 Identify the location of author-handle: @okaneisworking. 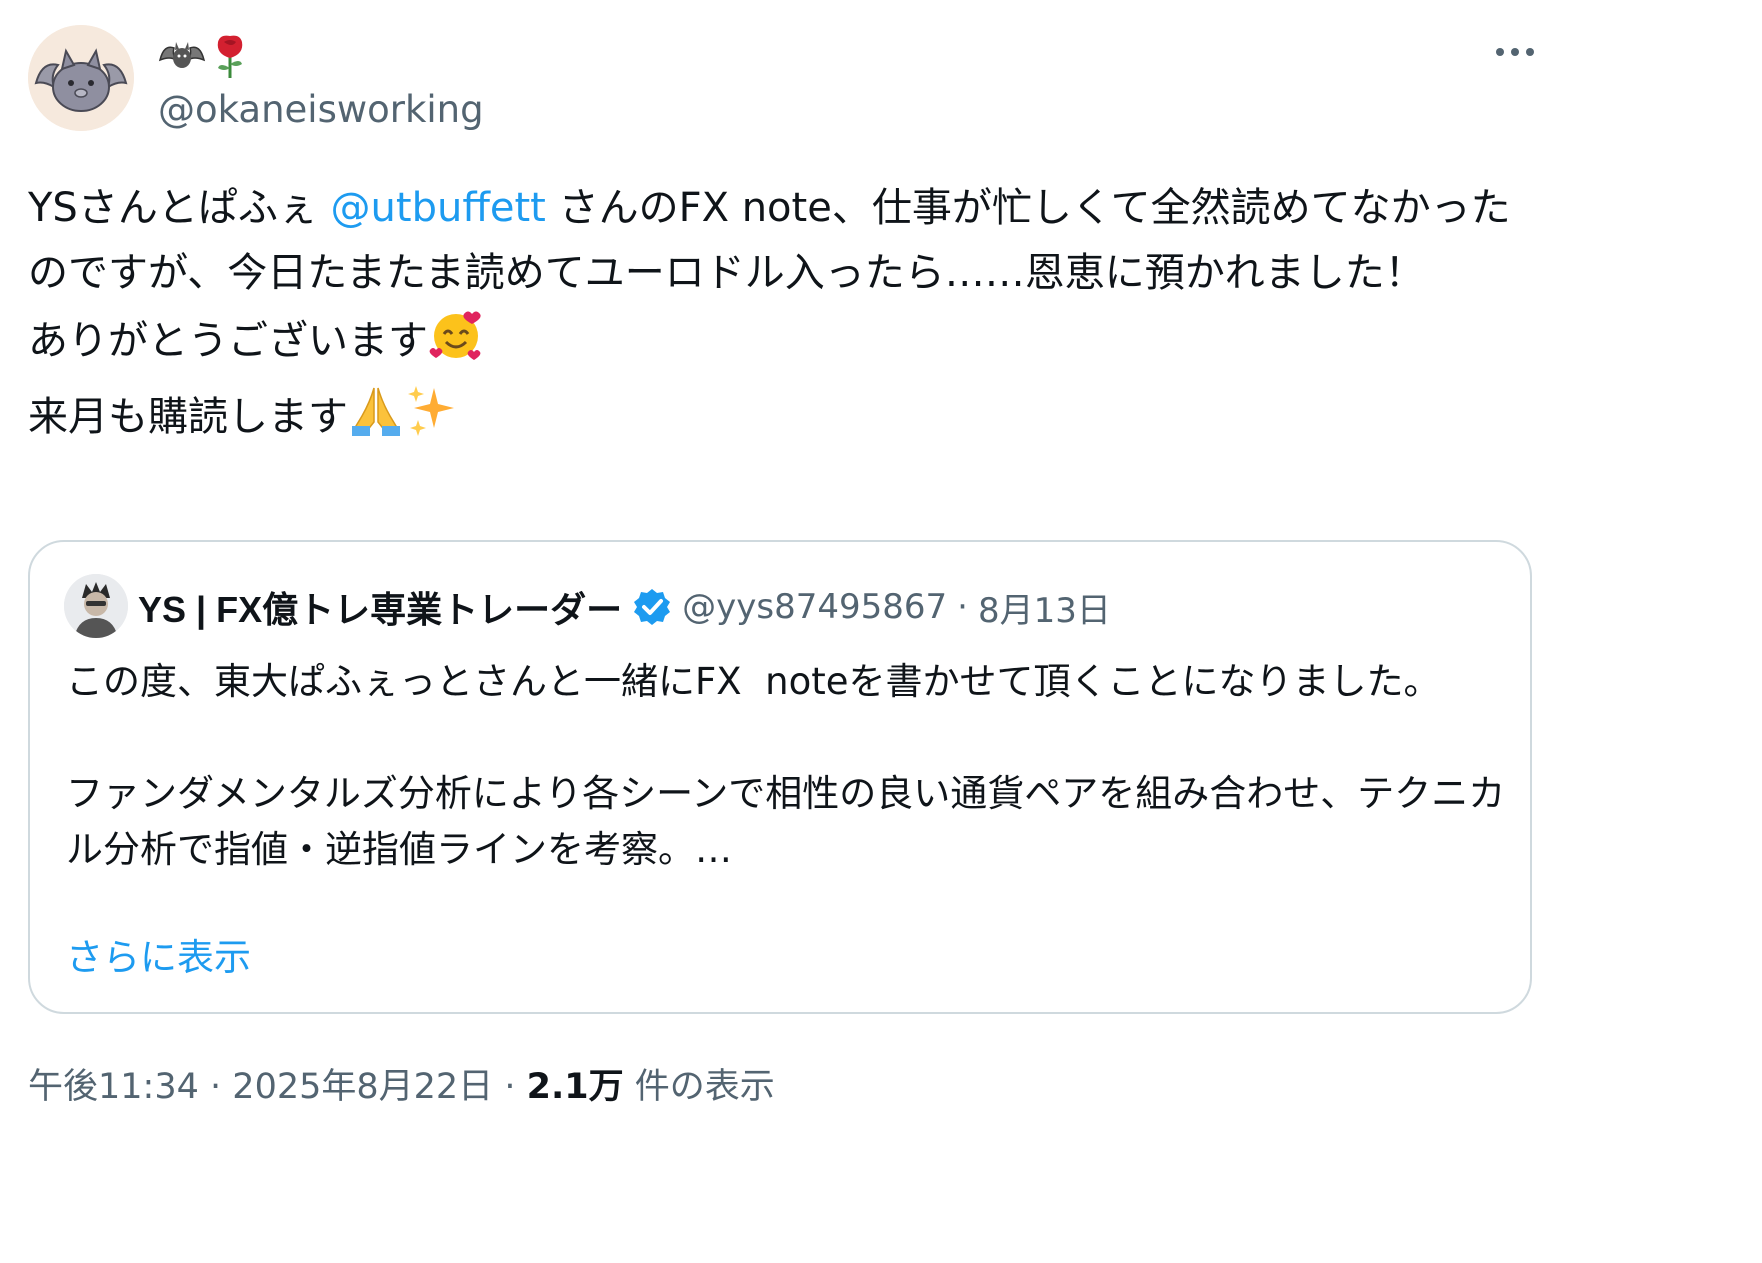
(321, 110).